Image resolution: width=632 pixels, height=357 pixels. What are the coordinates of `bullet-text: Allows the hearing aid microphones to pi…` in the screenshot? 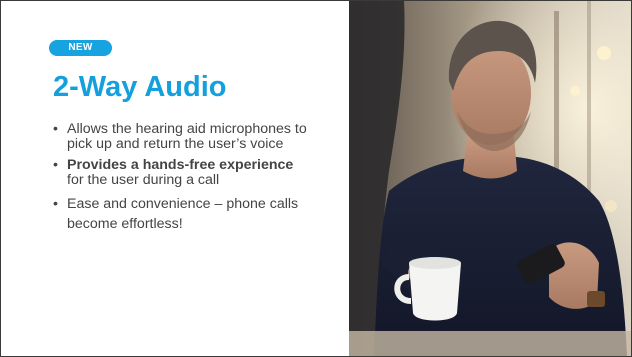 It's located at (187, 136).